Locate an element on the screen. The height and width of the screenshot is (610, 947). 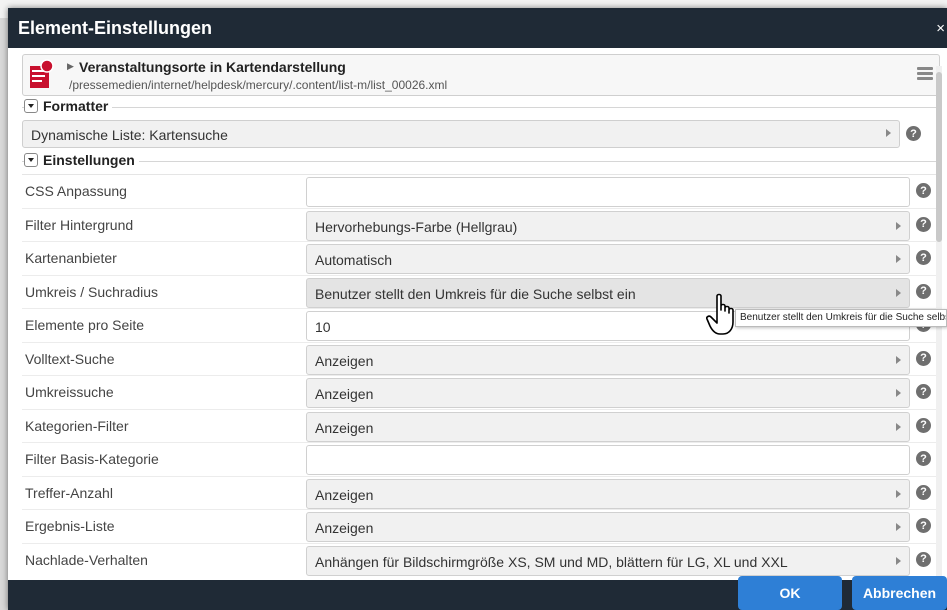
settings-row-label: Nachlade-Verhalten is located at coordinates (86, 559).